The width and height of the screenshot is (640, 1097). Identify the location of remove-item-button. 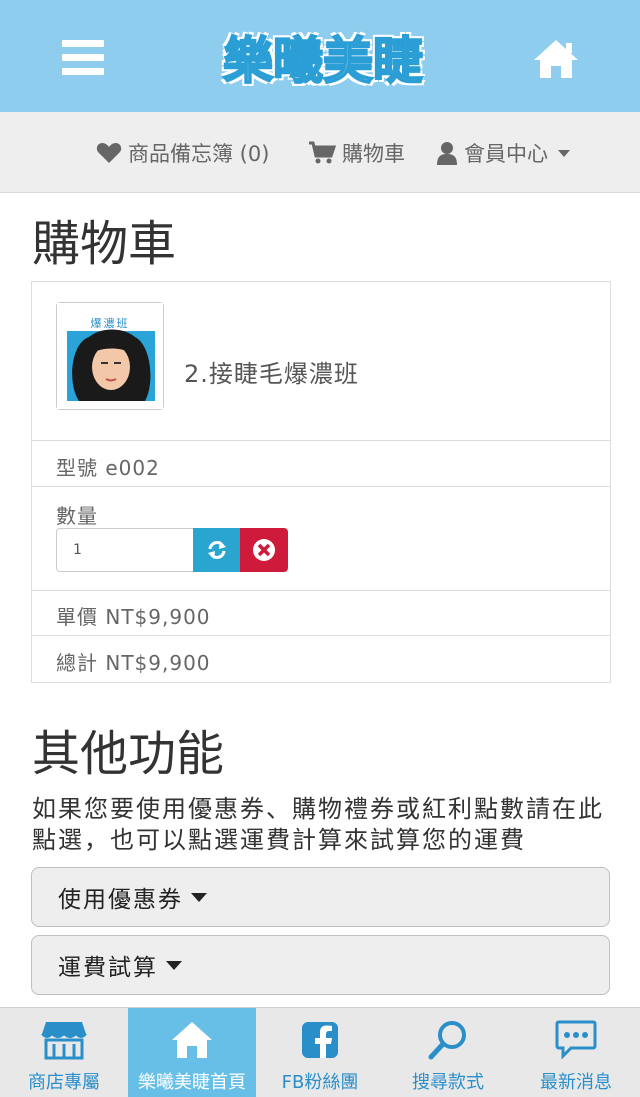
(264, 550).